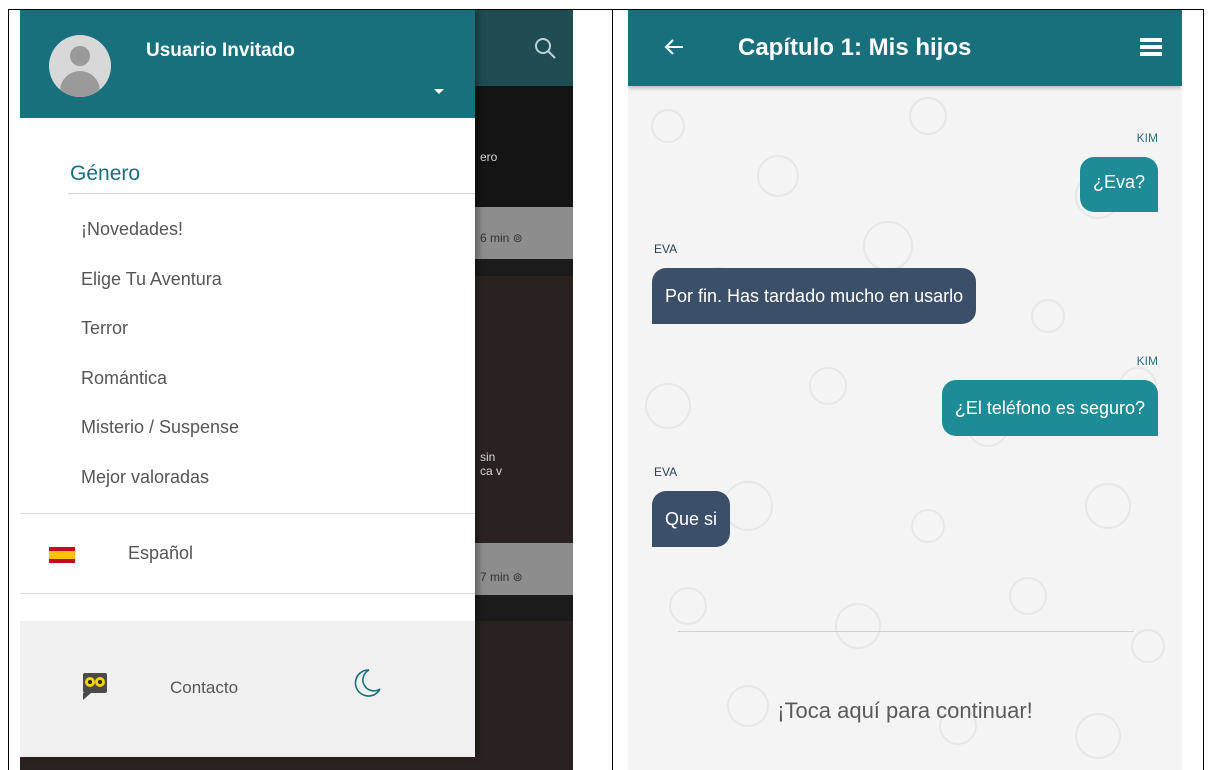 Image resolution: width=1213 pixels, height=770 pixels. What do you see at coordinates (271, 193) in the screenshot?
I see `genre-divider` at bounding box center [271, 193].